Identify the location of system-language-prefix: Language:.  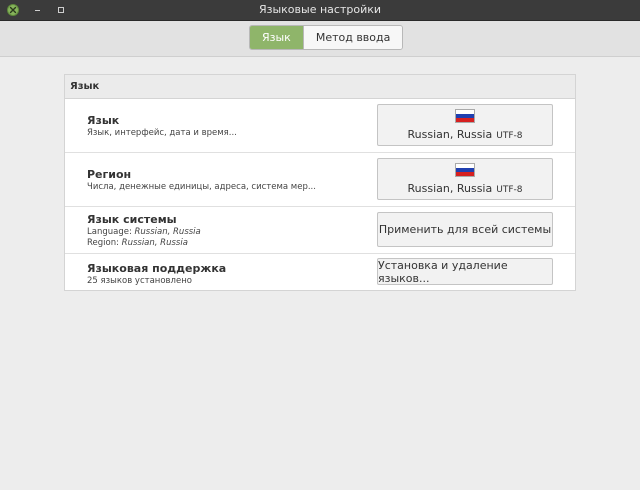
(109, 232).